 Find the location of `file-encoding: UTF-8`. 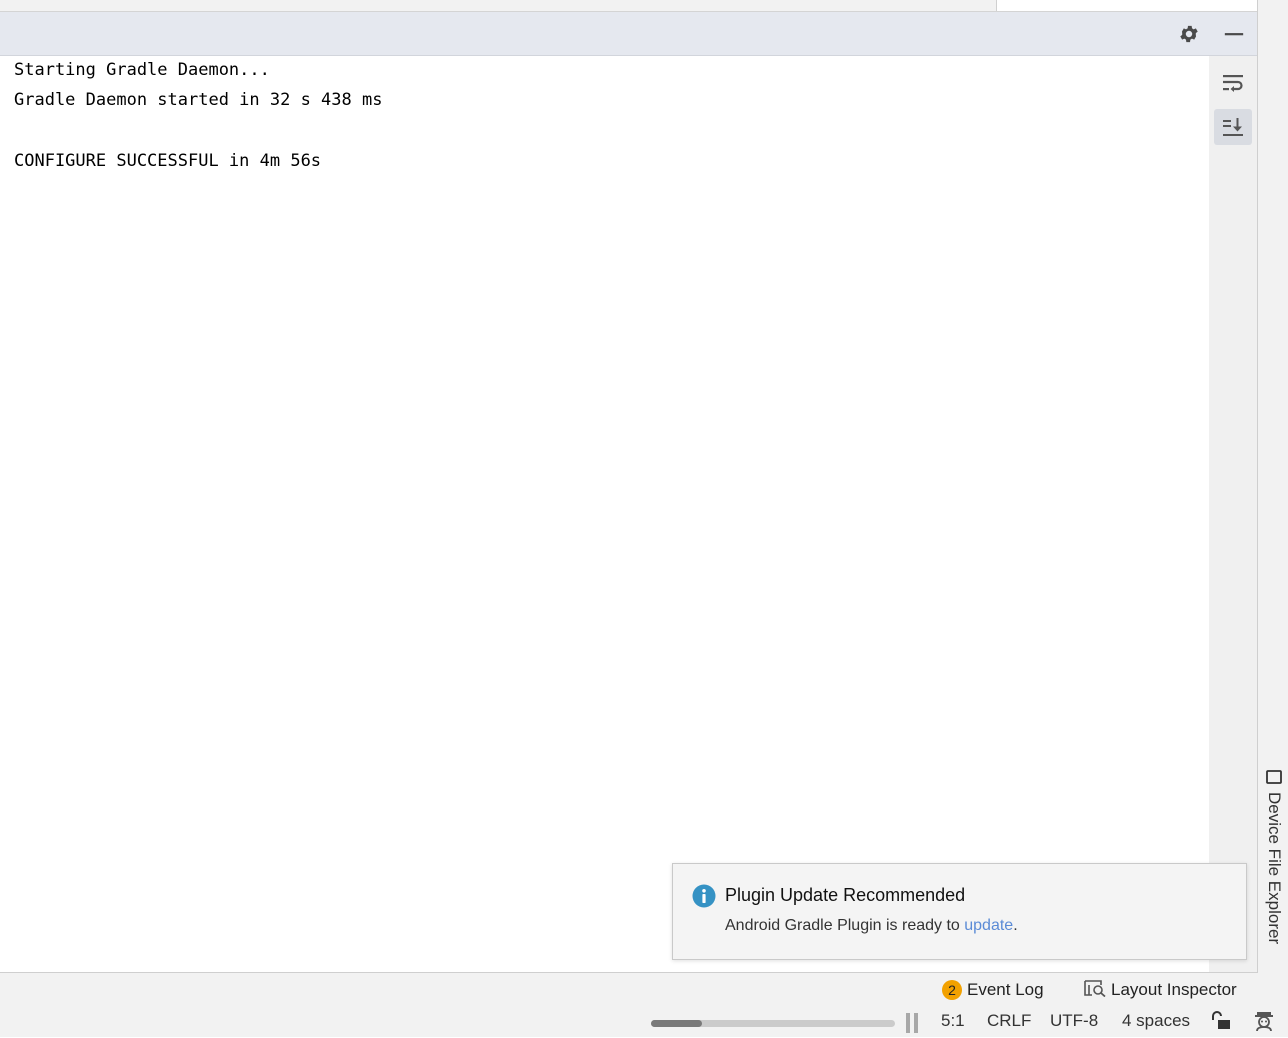

file-encoding: UTF-8 is located at coordinates (1074, 1021).